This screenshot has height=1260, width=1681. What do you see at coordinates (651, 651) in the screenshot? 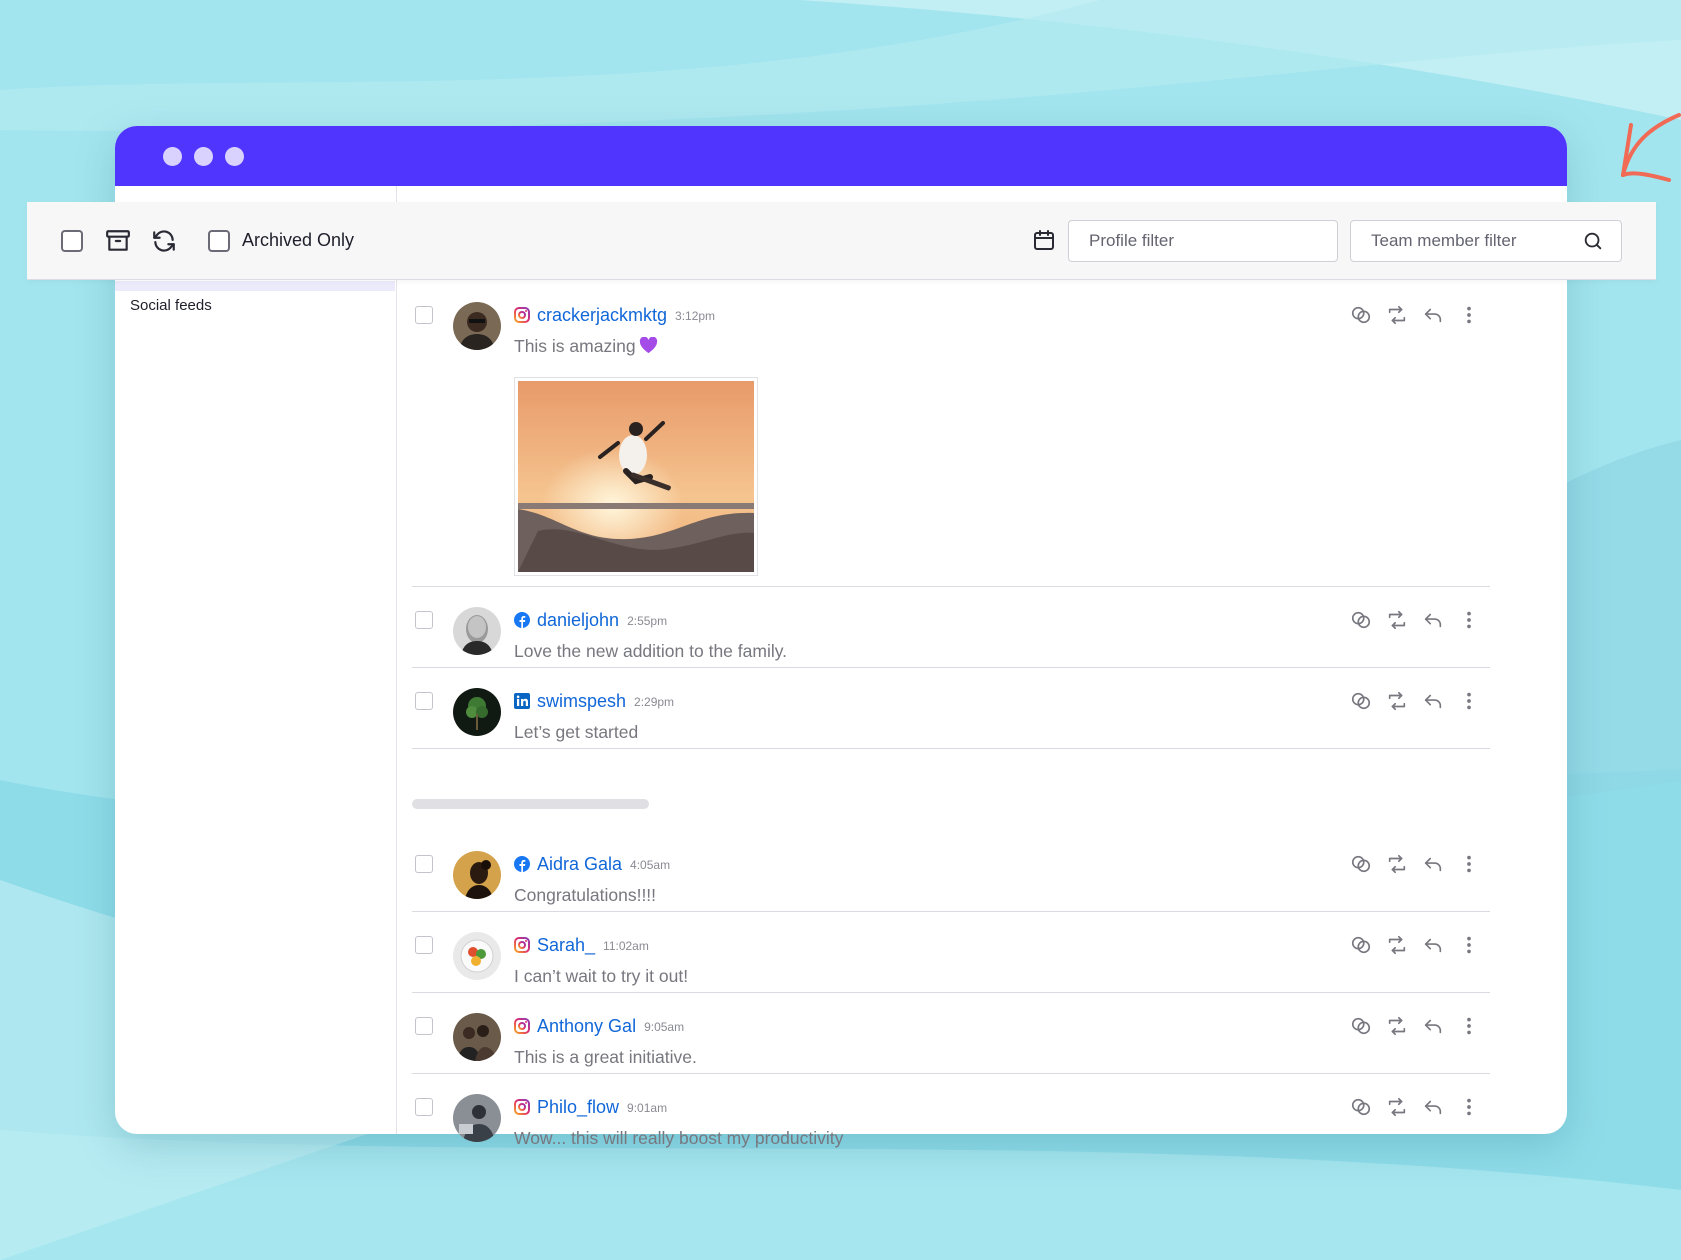
I see `post-text: Love the new addition to the family.` at bounding box center [651, 651].